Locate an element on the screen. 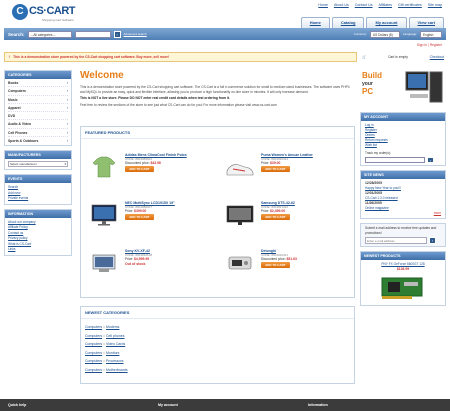  category-item: Computers › is located at coordinates (38, 91).